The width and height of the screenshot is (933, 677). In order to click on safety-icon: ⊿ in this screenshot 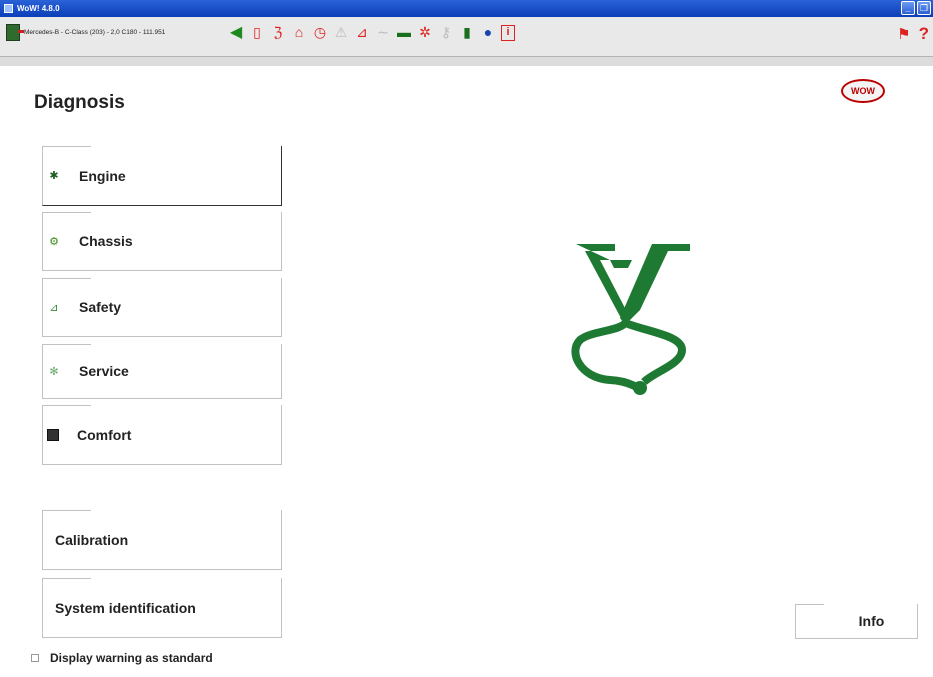, I will do `click(54, 307)`.